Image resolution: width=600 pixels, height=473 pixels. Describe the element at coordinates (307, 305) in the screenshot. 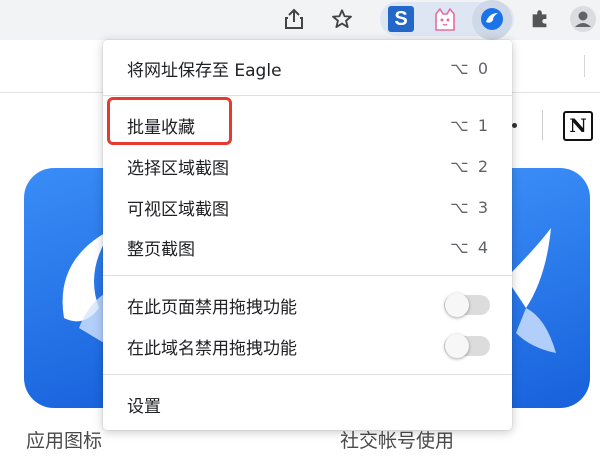

I see `menu-item-disable-drag-page: 在此页面禁用拖拽功能` at that location.